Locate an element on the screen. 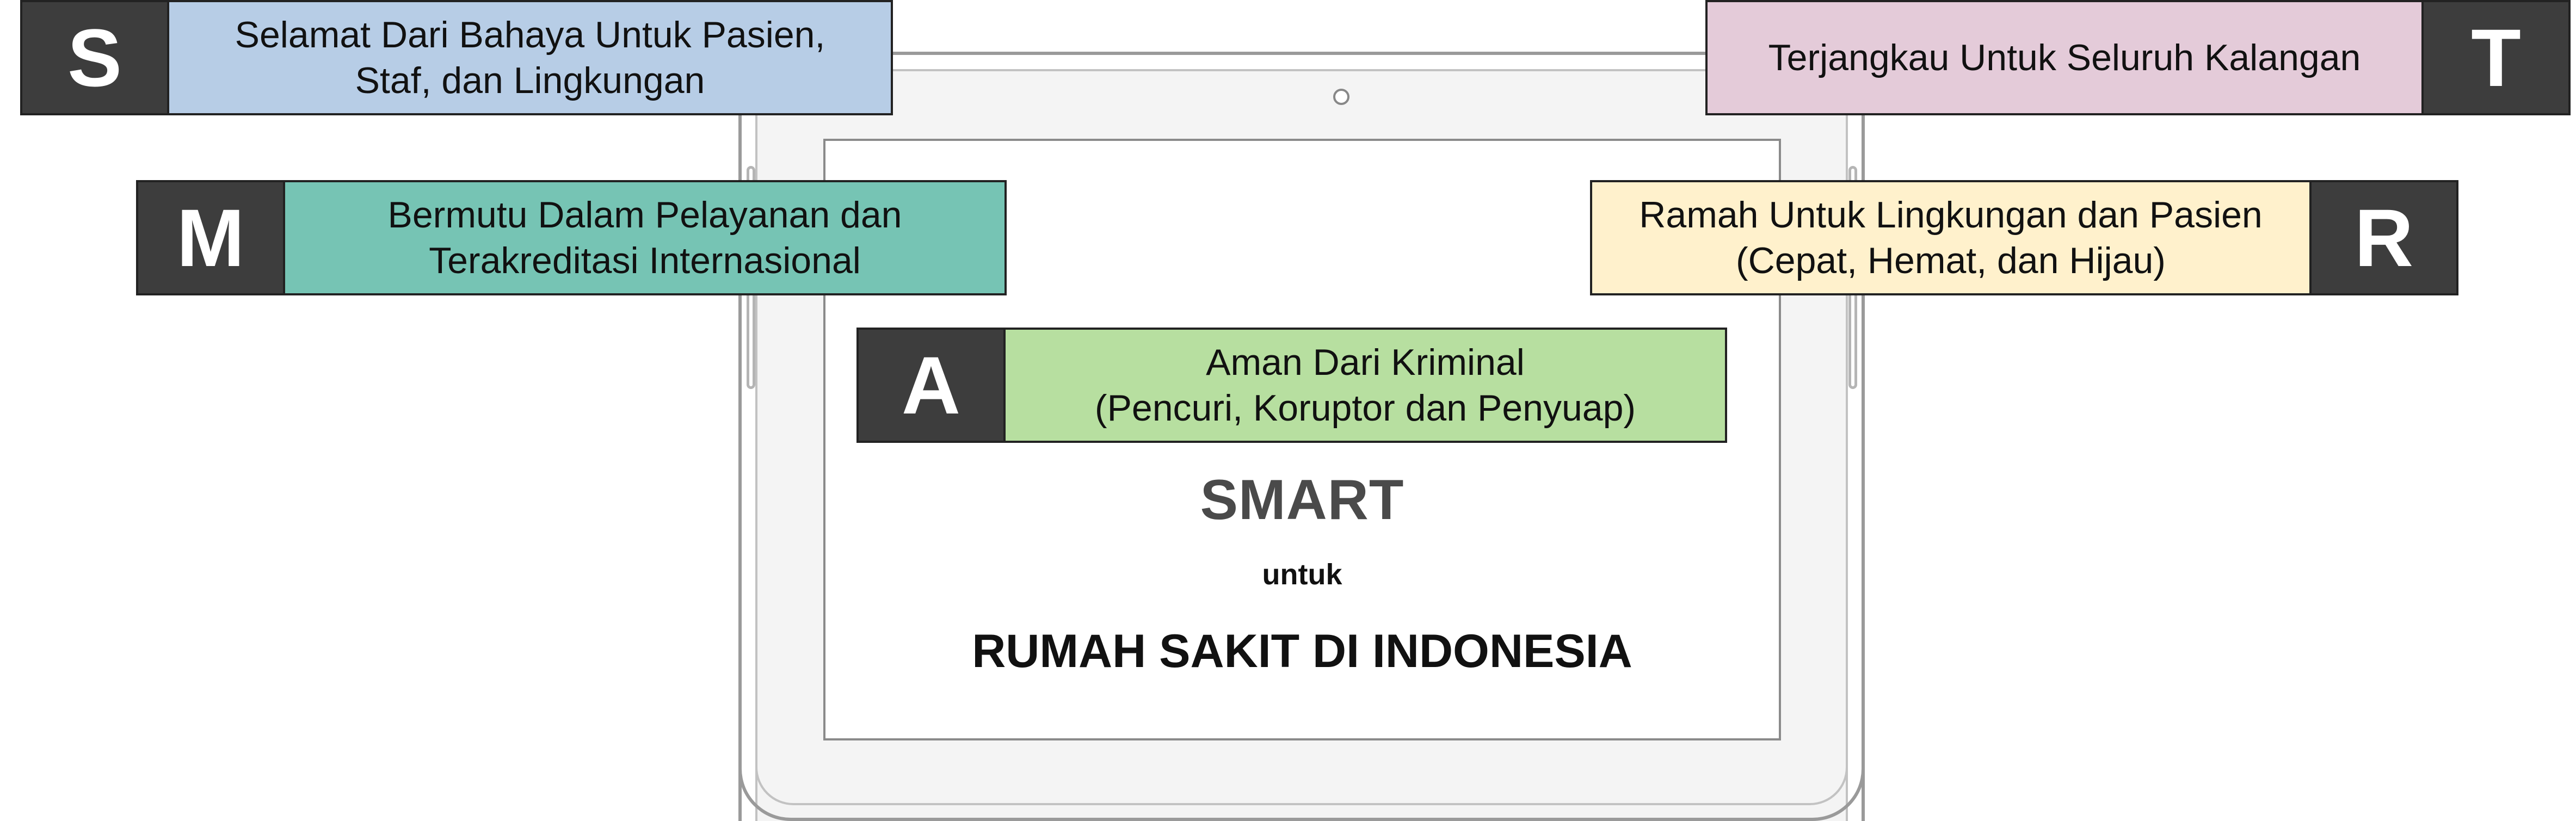  letter-box-a: A is located at coordinates (931, 385).